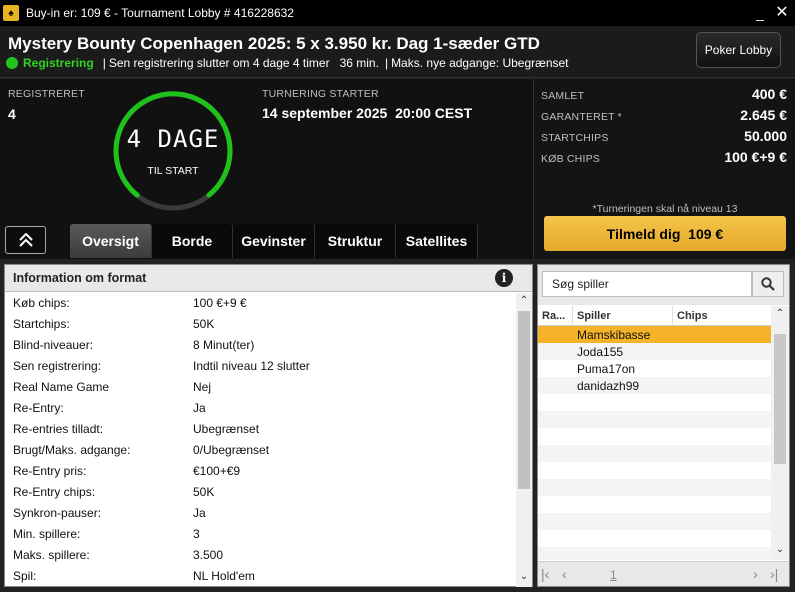 The image size is (795, 592). Describe the element at coordinates (594, 316) in the screenshot. I see `column-player: Spiller` at that location.